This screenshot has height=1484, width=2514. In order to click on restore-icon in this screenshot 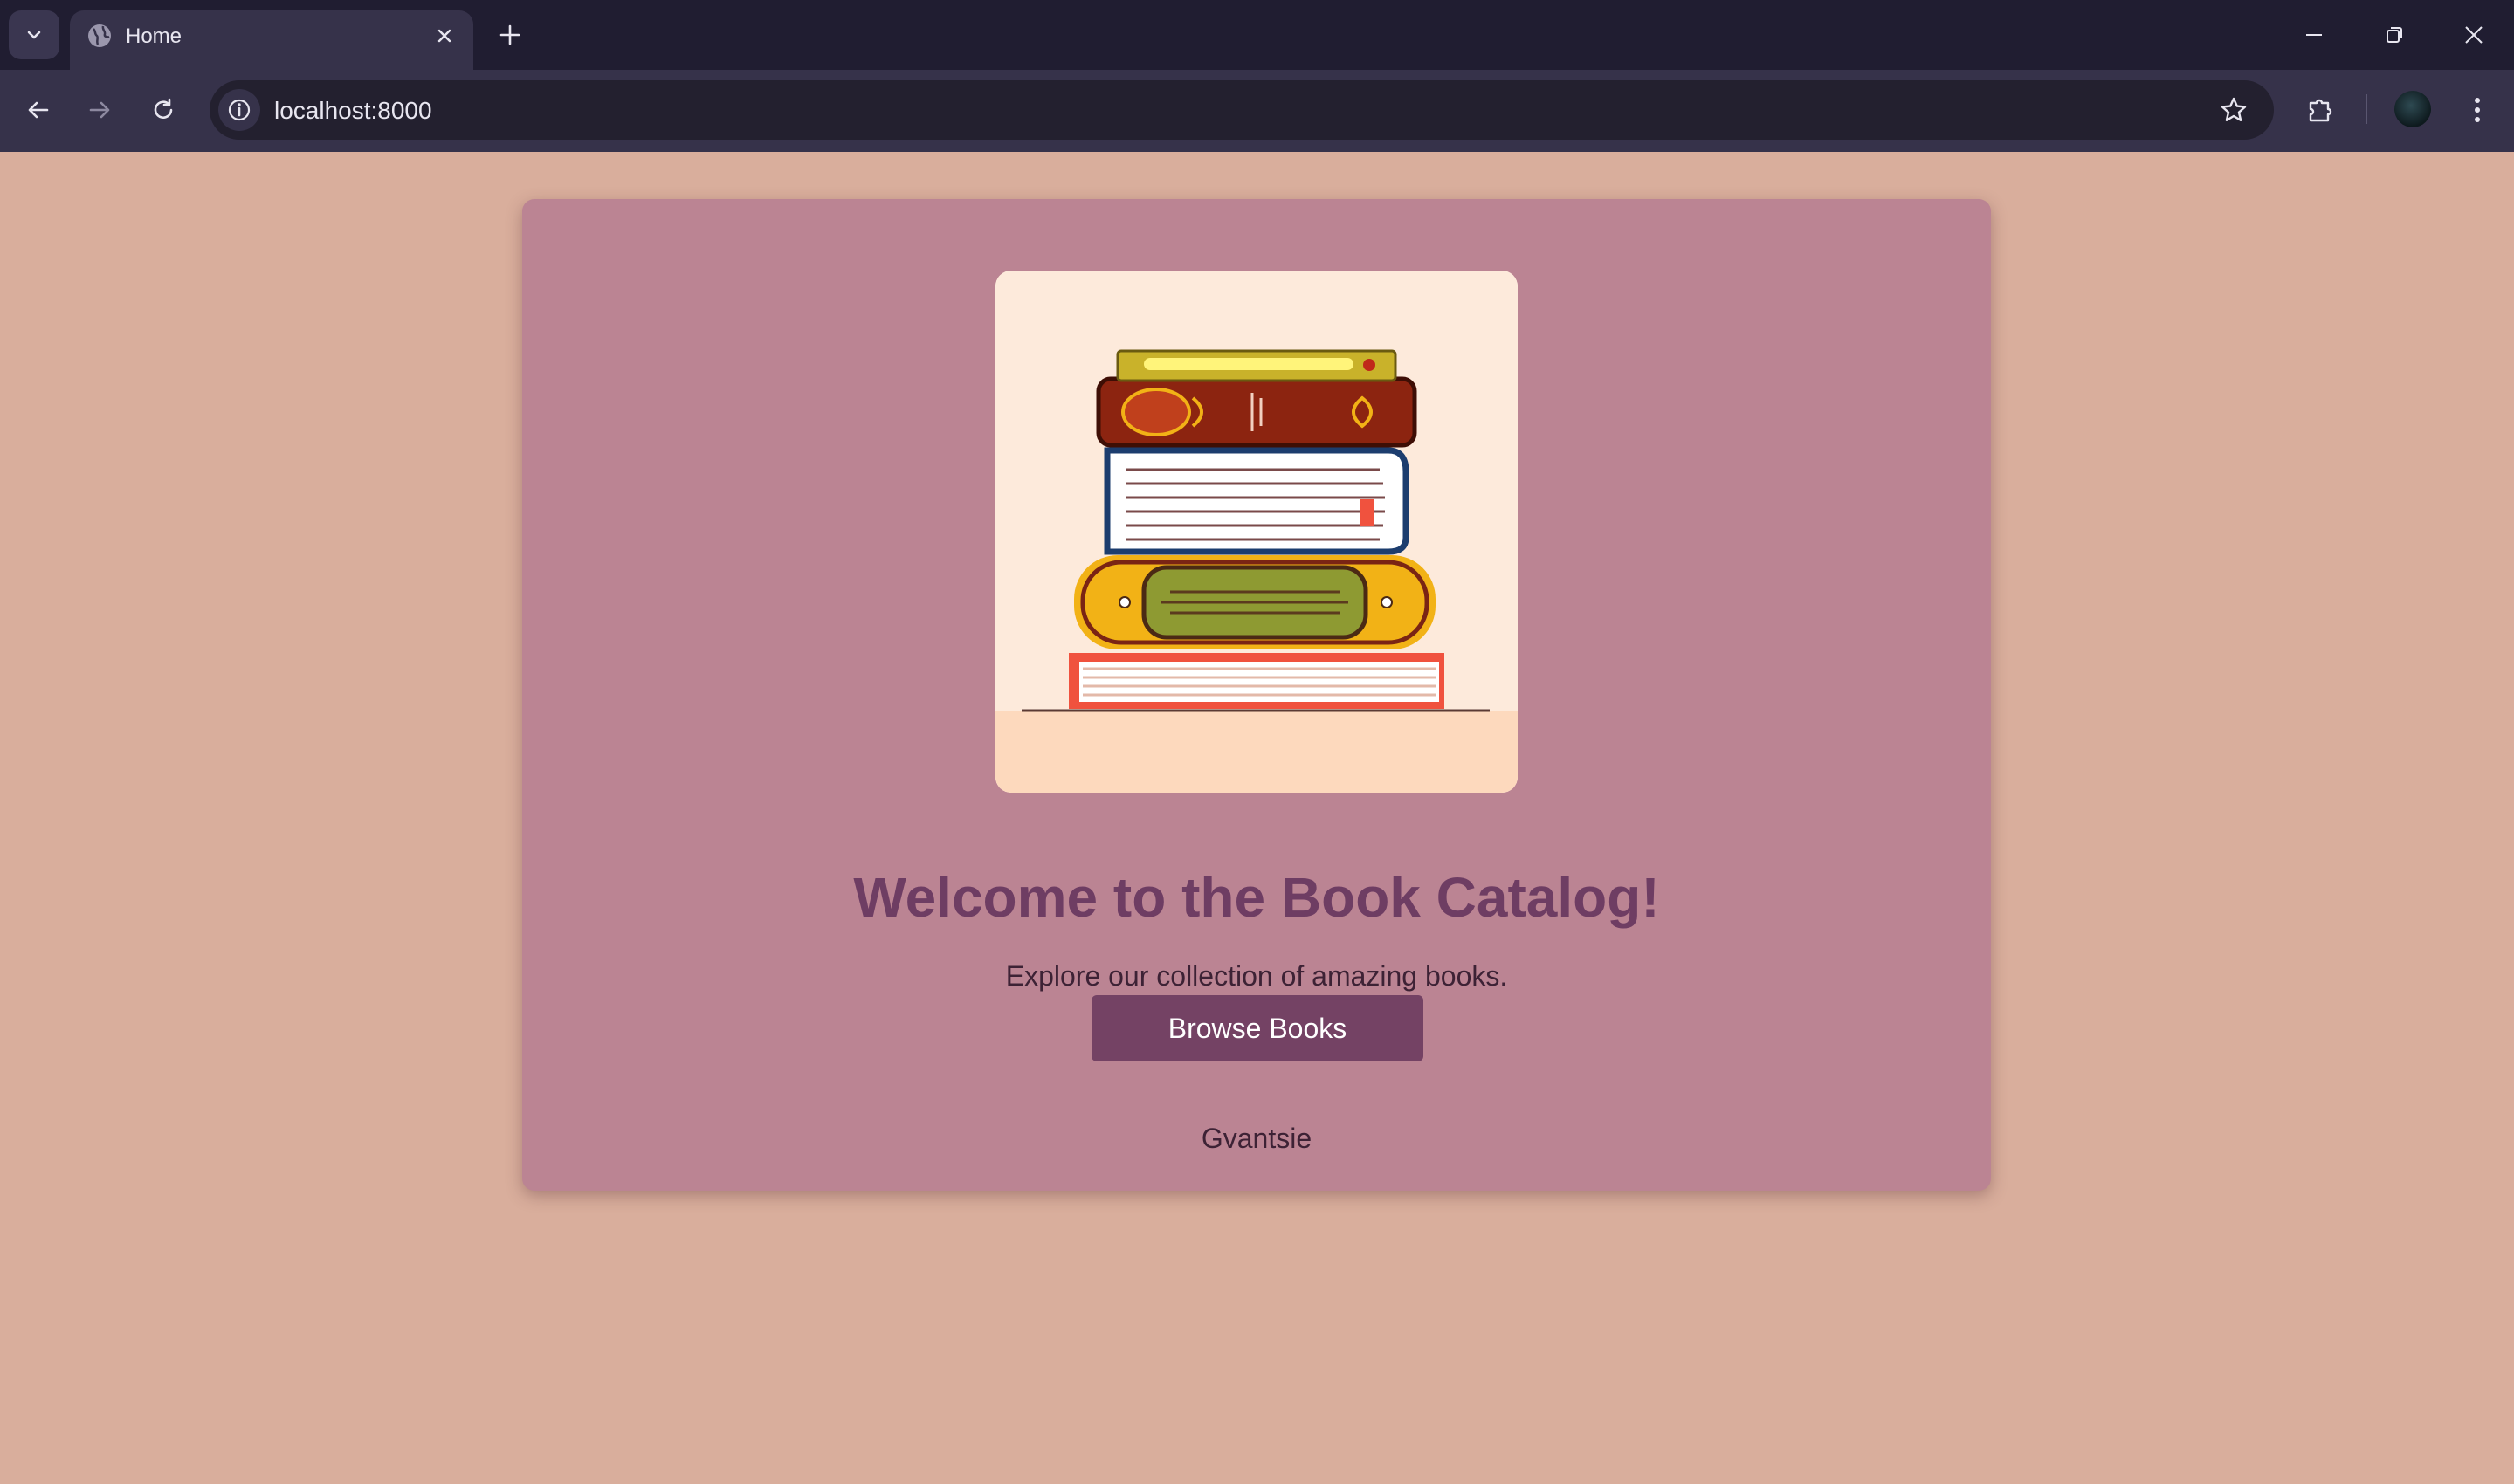, I will do `click(2394, 35)`.